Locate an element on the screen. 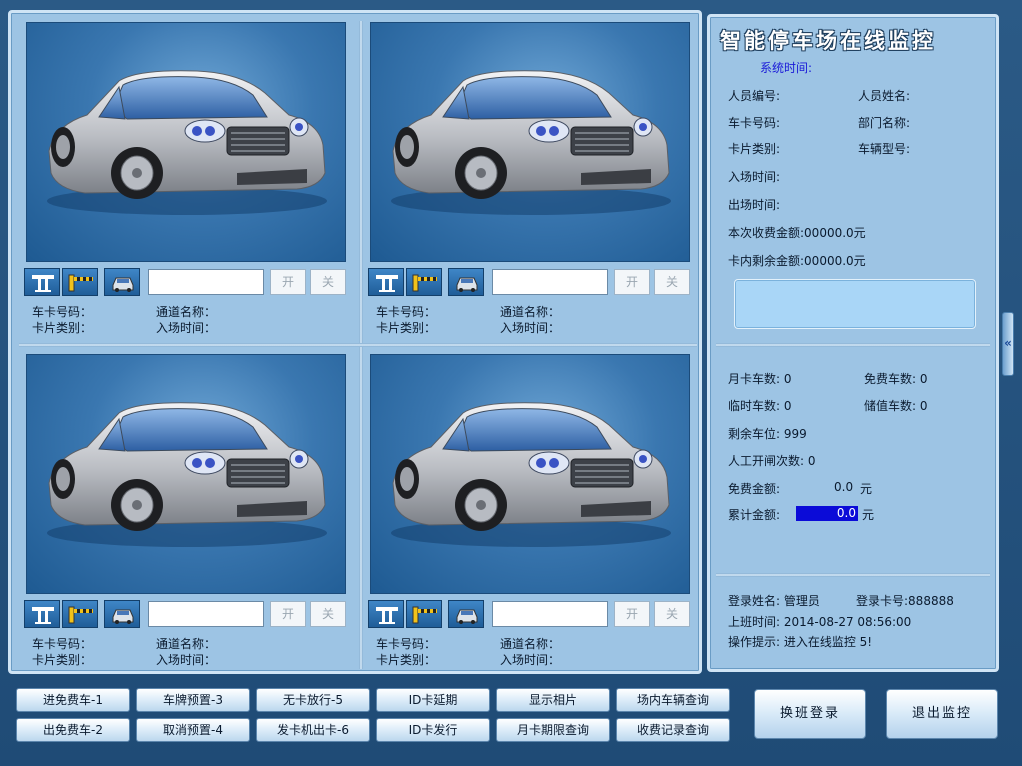  total-amount-value: 0.0 is located at coordinates (827, 513).